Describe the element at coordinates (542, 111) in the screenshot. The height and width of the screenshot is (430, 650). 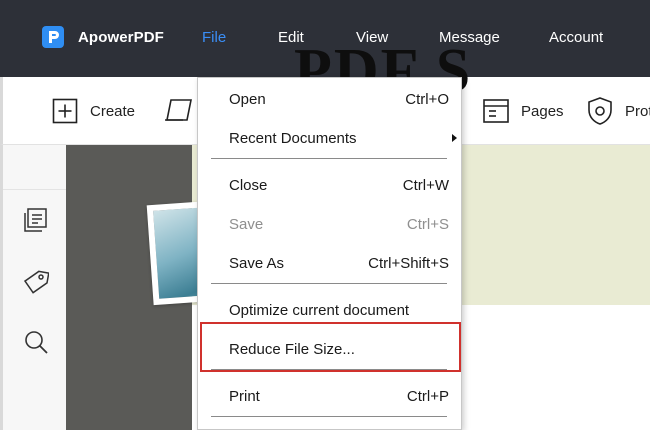
I see `pages-label: Pages` at that location.